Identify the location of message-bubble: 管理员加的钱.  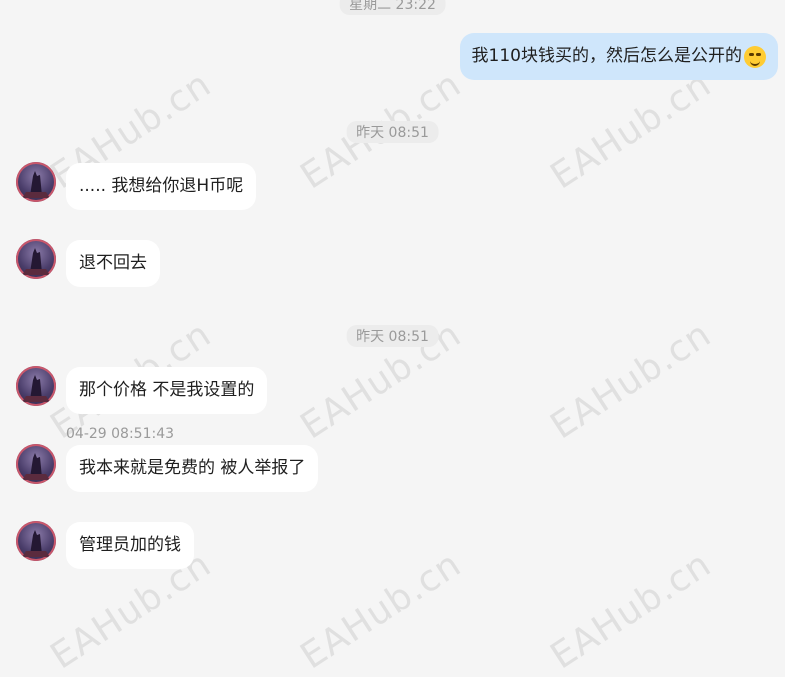
(130, 545).